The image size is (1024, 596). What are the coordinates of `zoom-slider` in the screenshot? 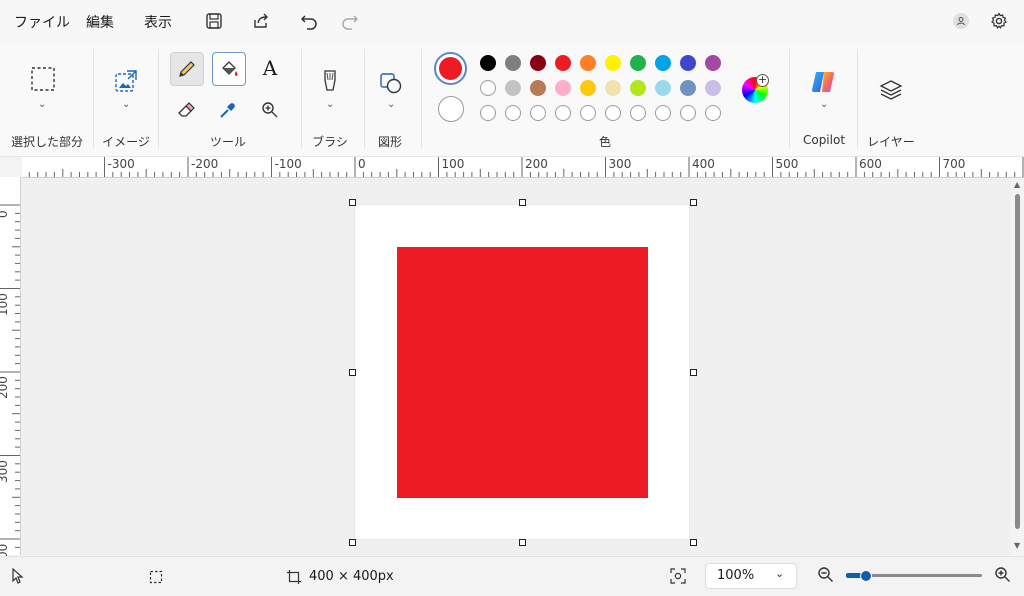 It's located at (914, 576).